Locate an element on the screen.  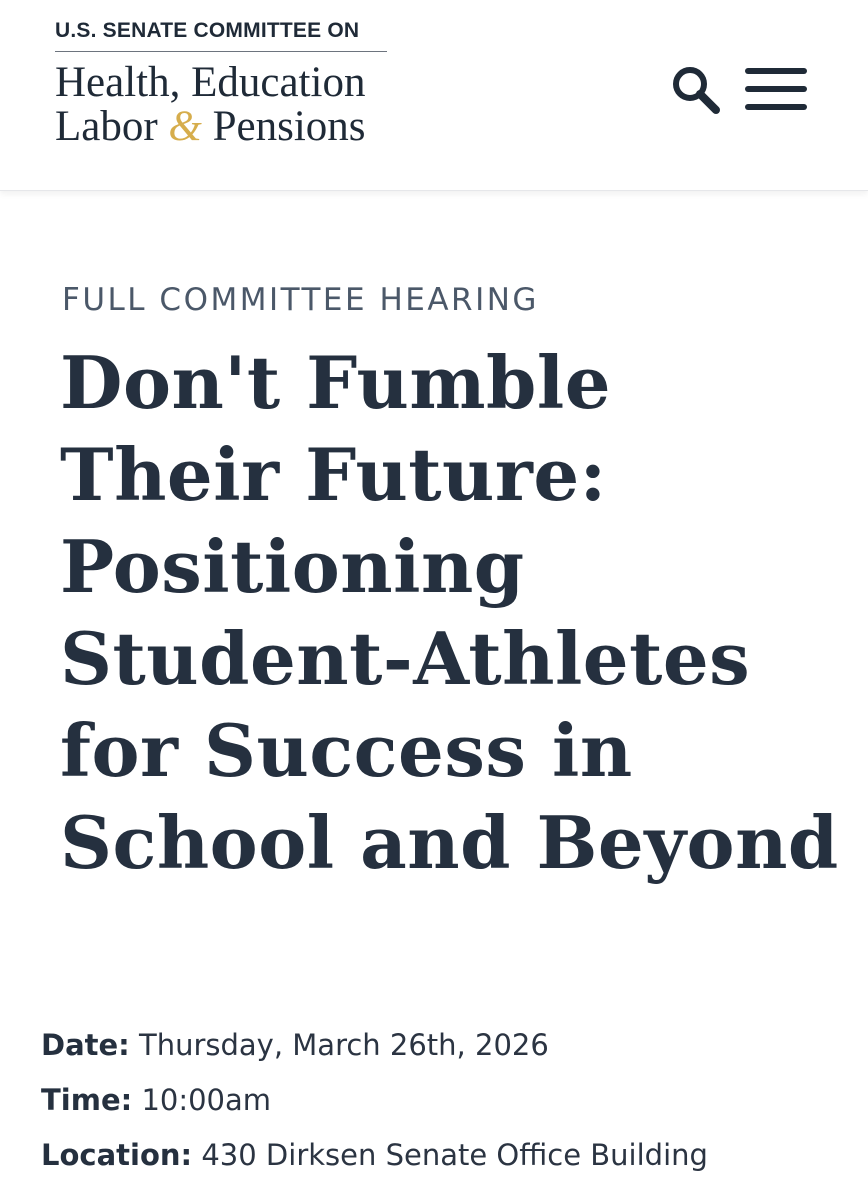
location-value: 430 Dirksen Senate Office Building is located at coordinates (454, 1155).